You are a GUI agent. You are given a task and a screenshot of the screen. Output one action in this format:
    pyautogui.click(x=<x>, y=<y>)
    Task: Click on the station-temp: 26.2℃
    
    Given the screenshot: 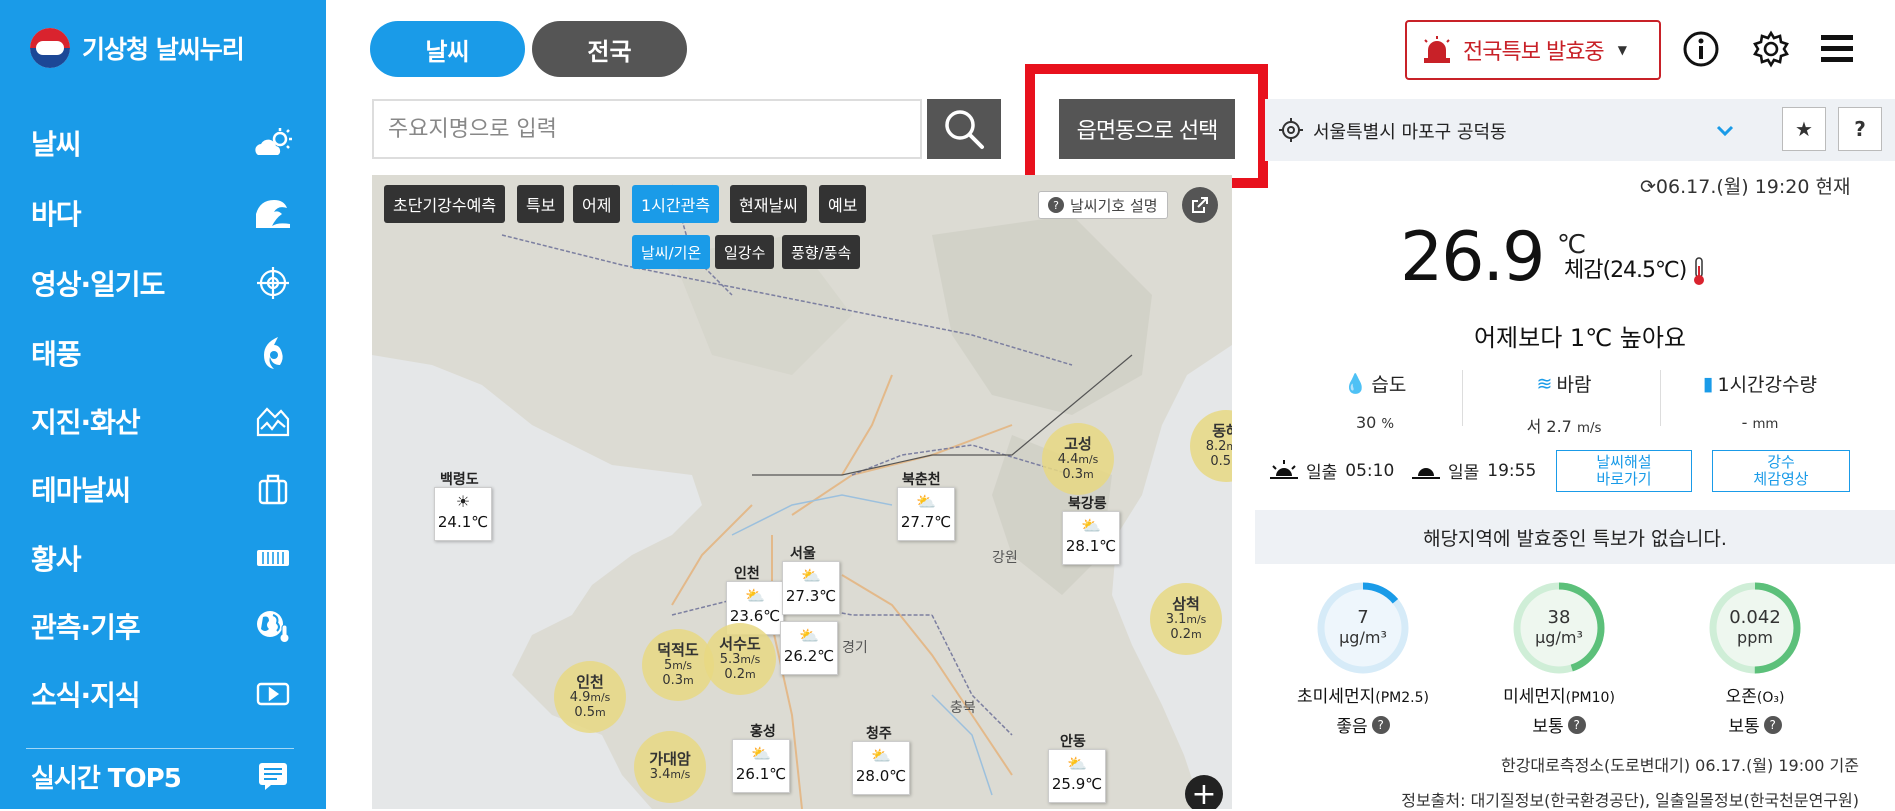 What is the action you would take?
    pyautogui.click(x=809, y=656)
    